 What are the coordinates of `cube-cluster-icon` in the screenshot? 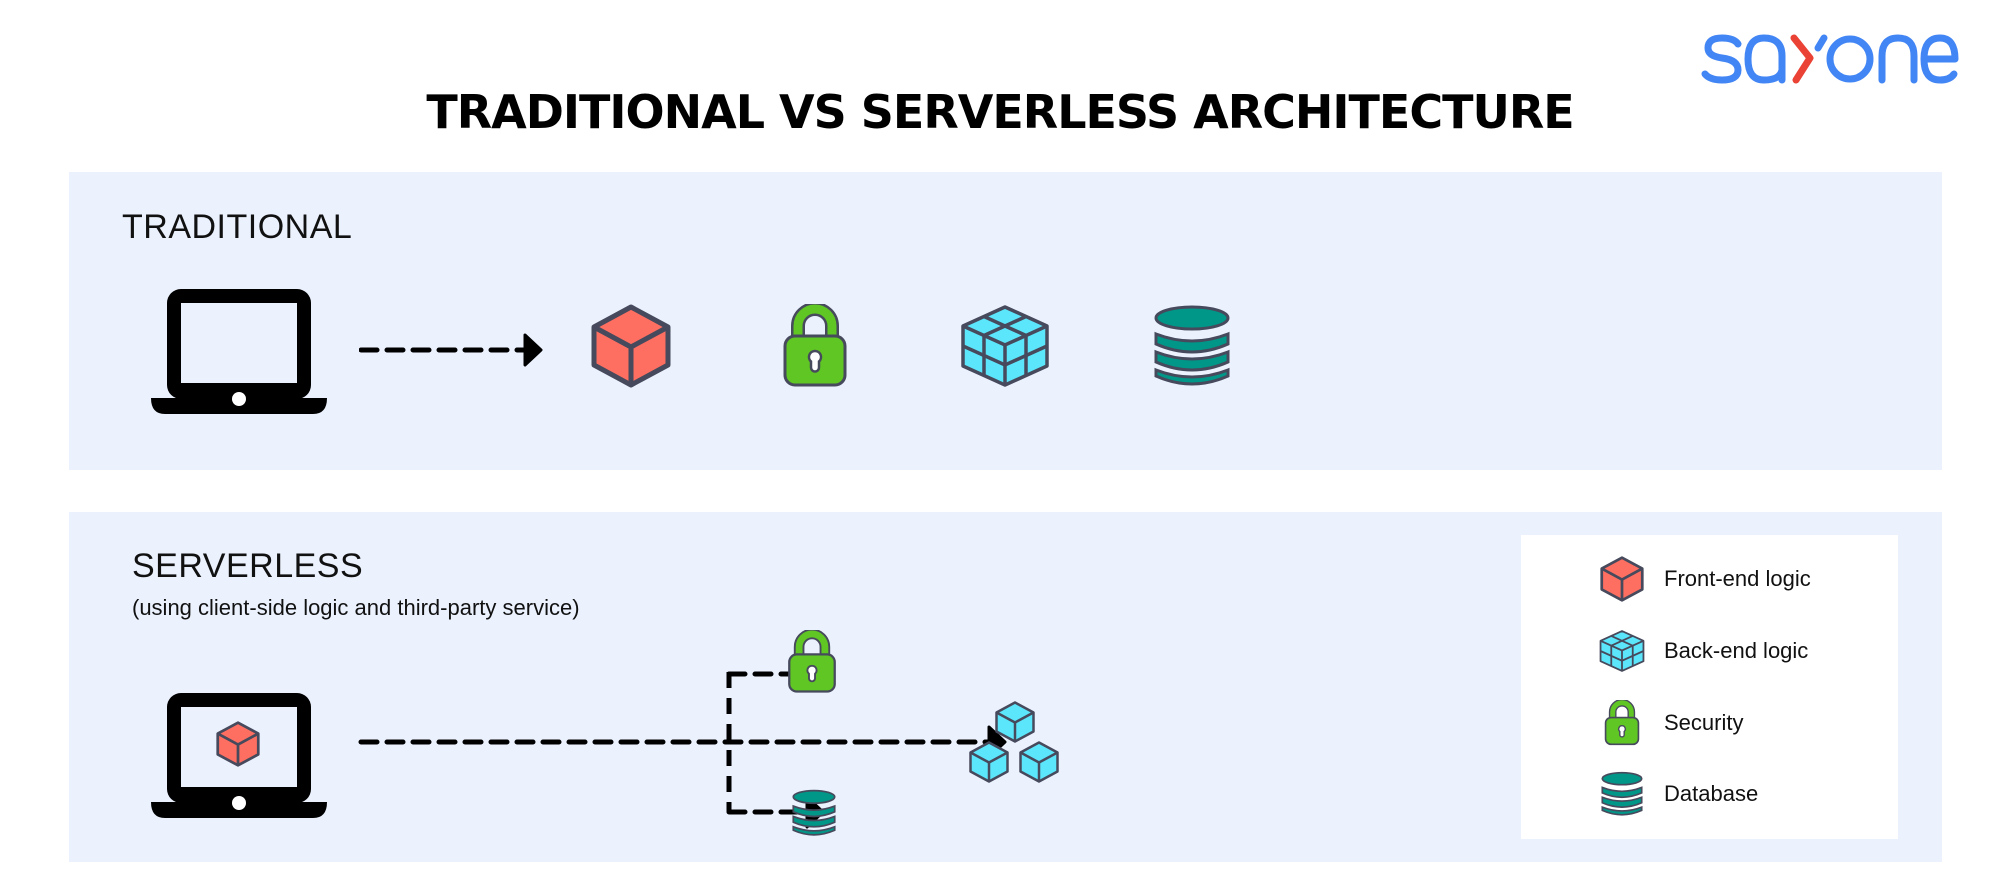 It's located at (1015, 745).